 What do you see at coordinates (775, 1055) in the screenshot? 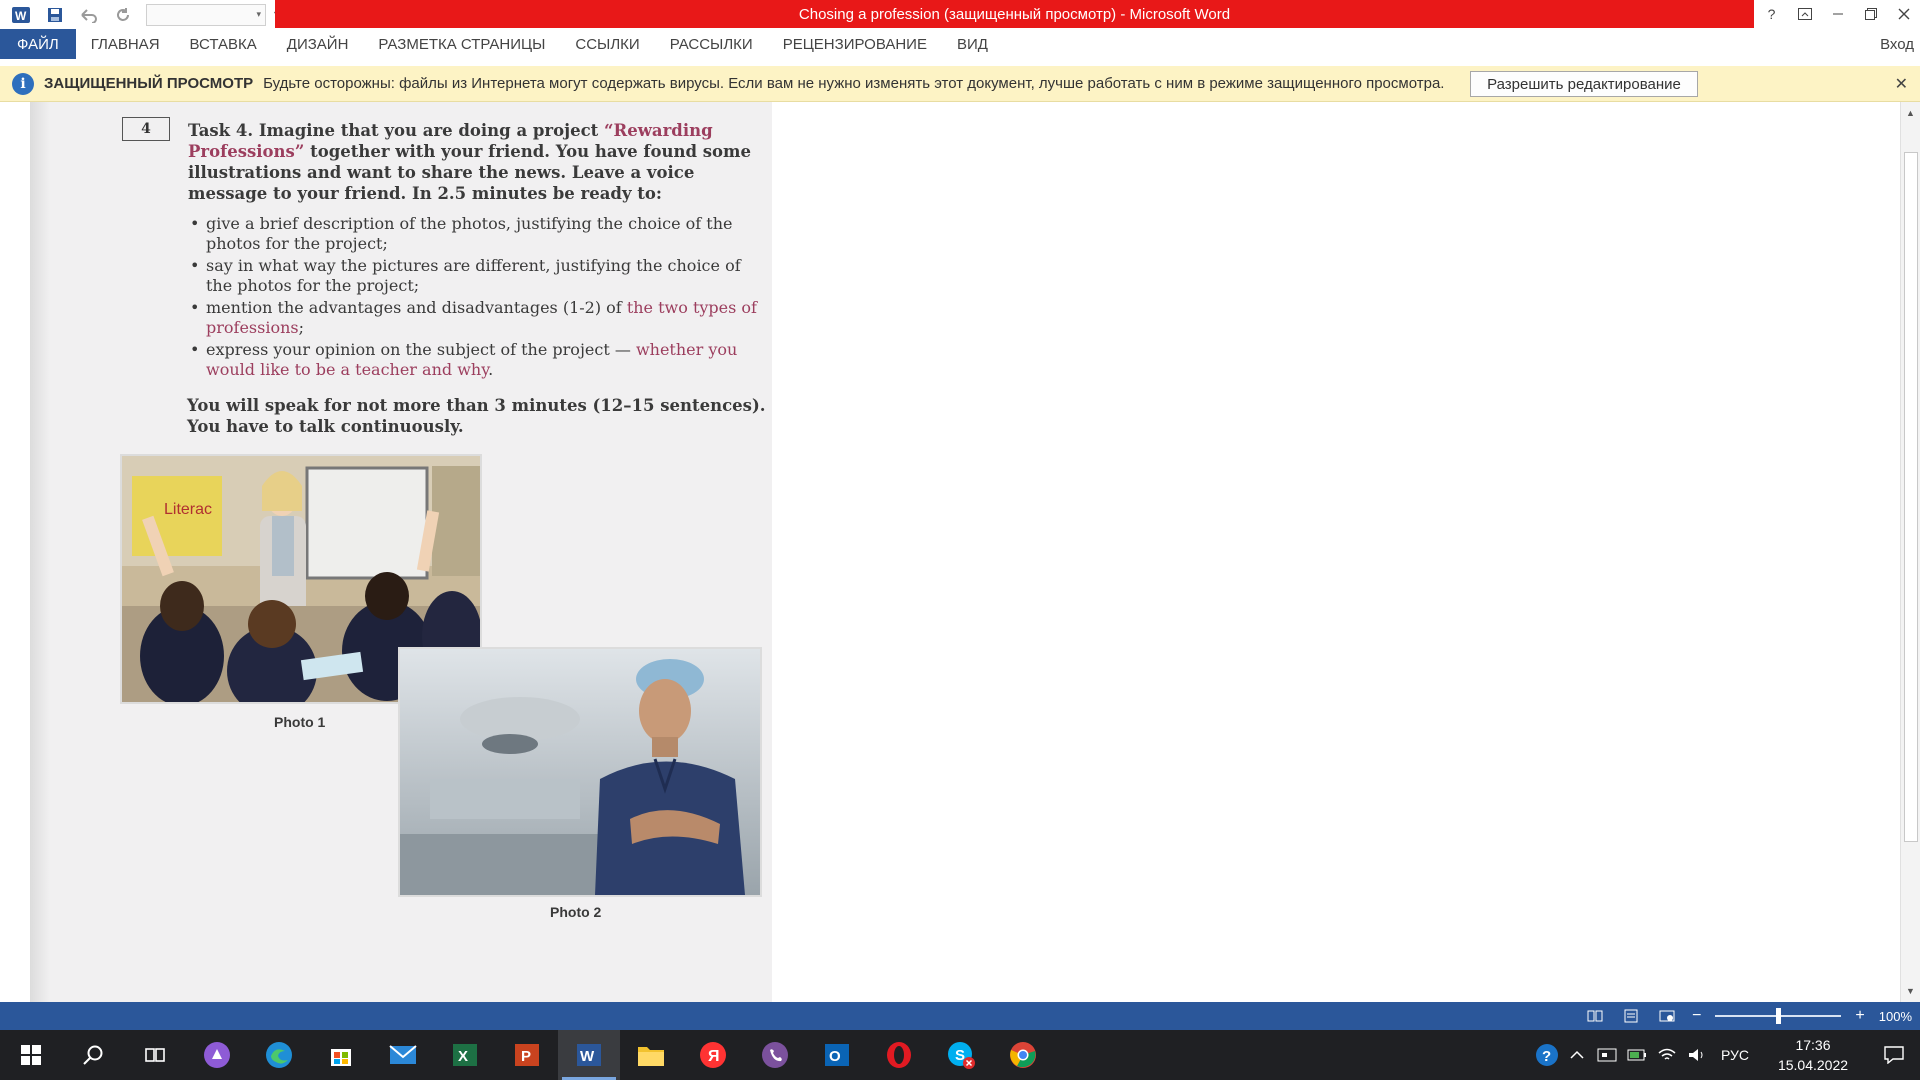
I see `viber-icon` at bounding box center [775, 1055].